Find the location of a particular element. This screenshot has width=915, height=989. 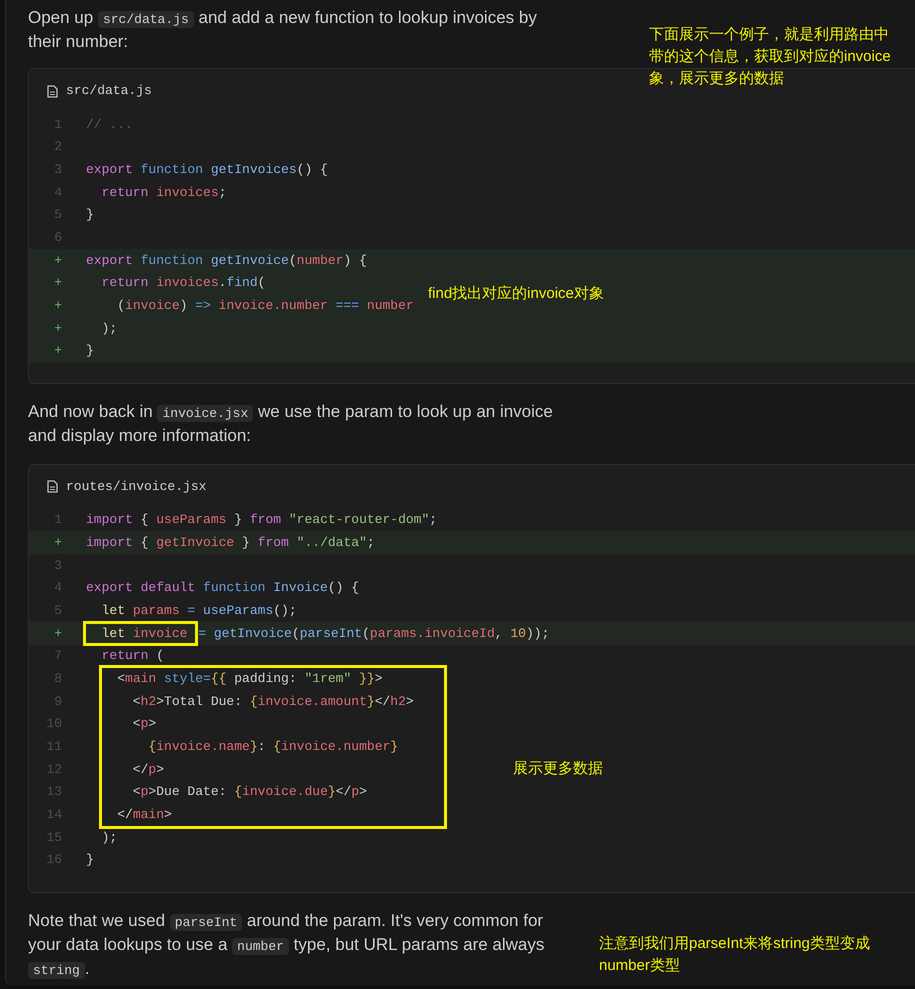

inline-code: number is located at coordinates (260, 946).